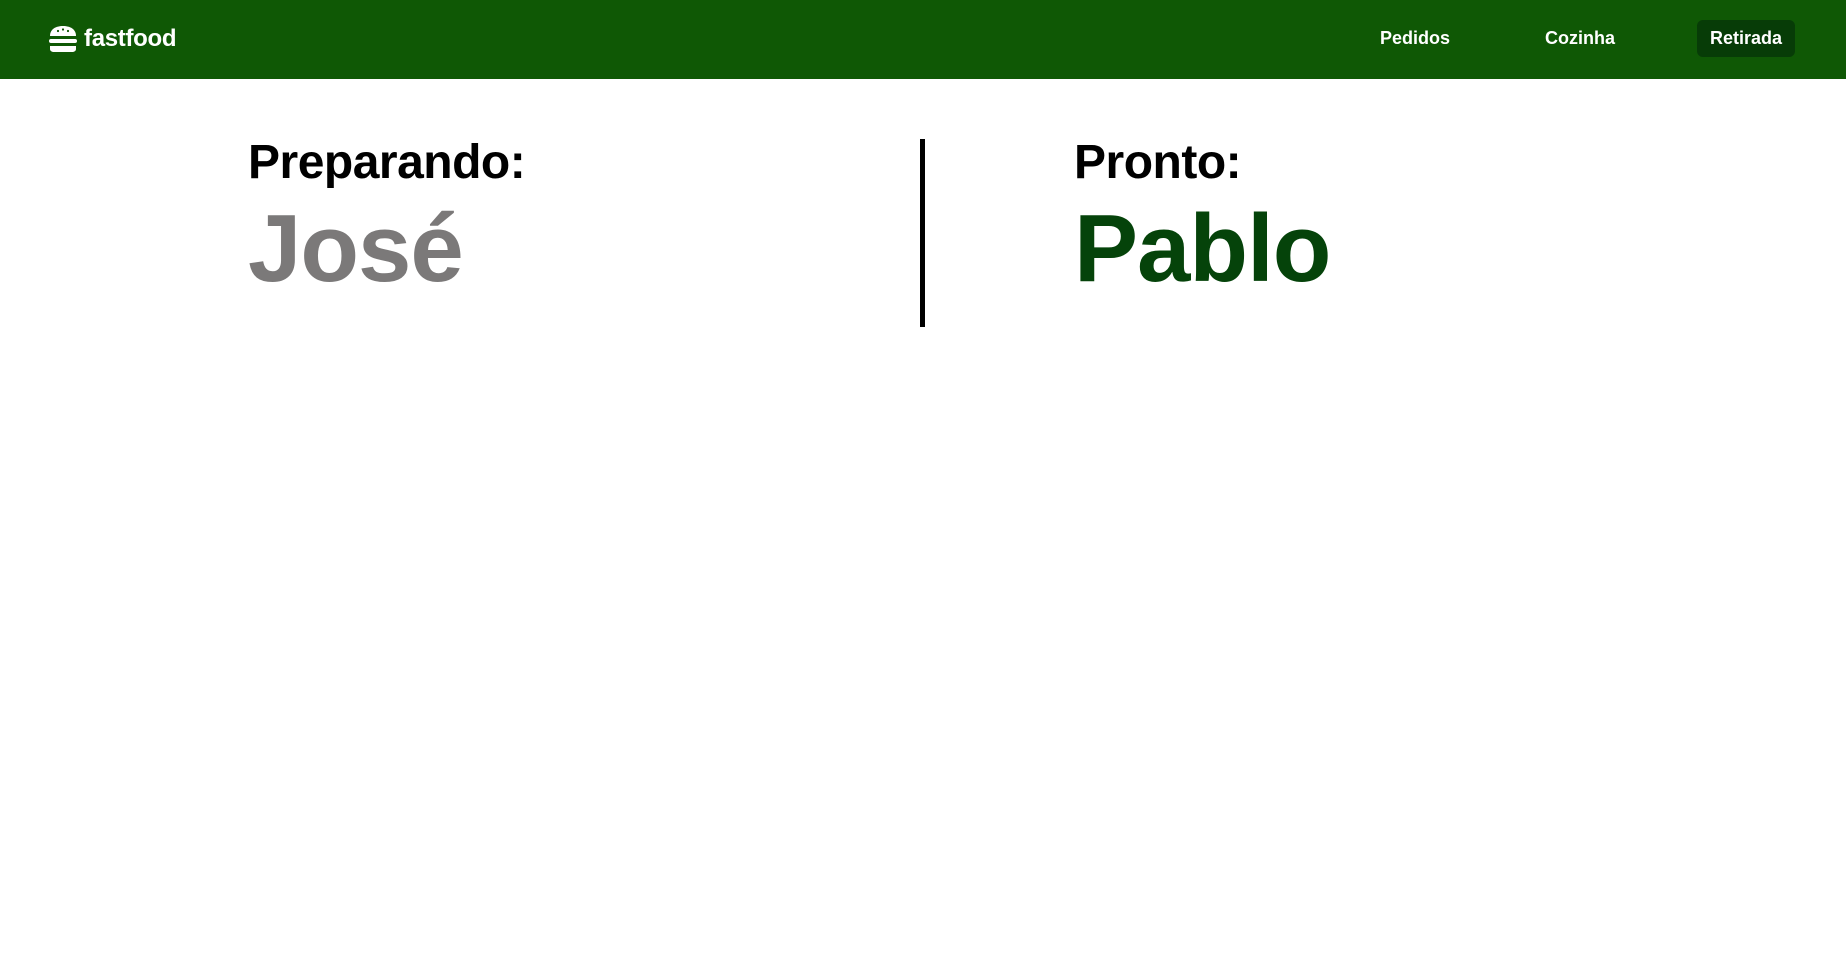 This screenshot has width=1846, height=967. Describe the element at coordinates (1158, 162) in the screenshot. I see `ready-title: Pronto:` at that location.